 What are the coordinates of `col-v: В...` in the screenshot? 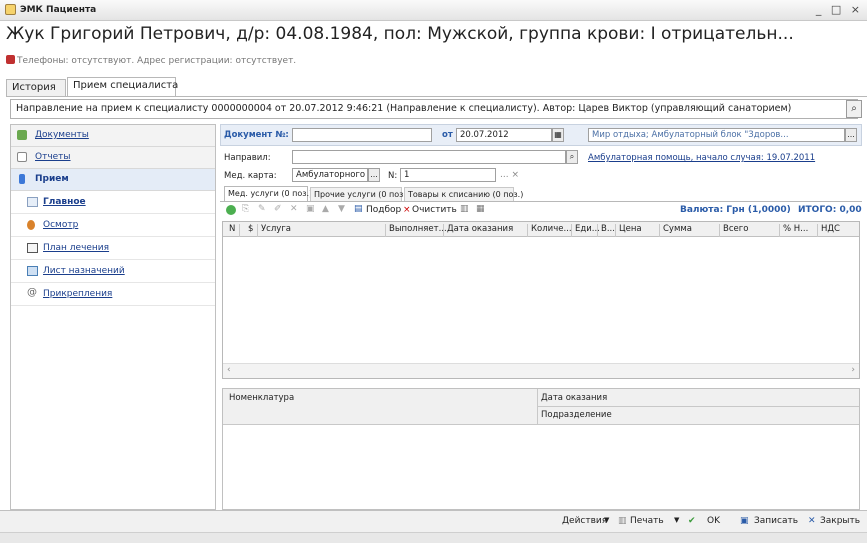 It's located at (606, 230).